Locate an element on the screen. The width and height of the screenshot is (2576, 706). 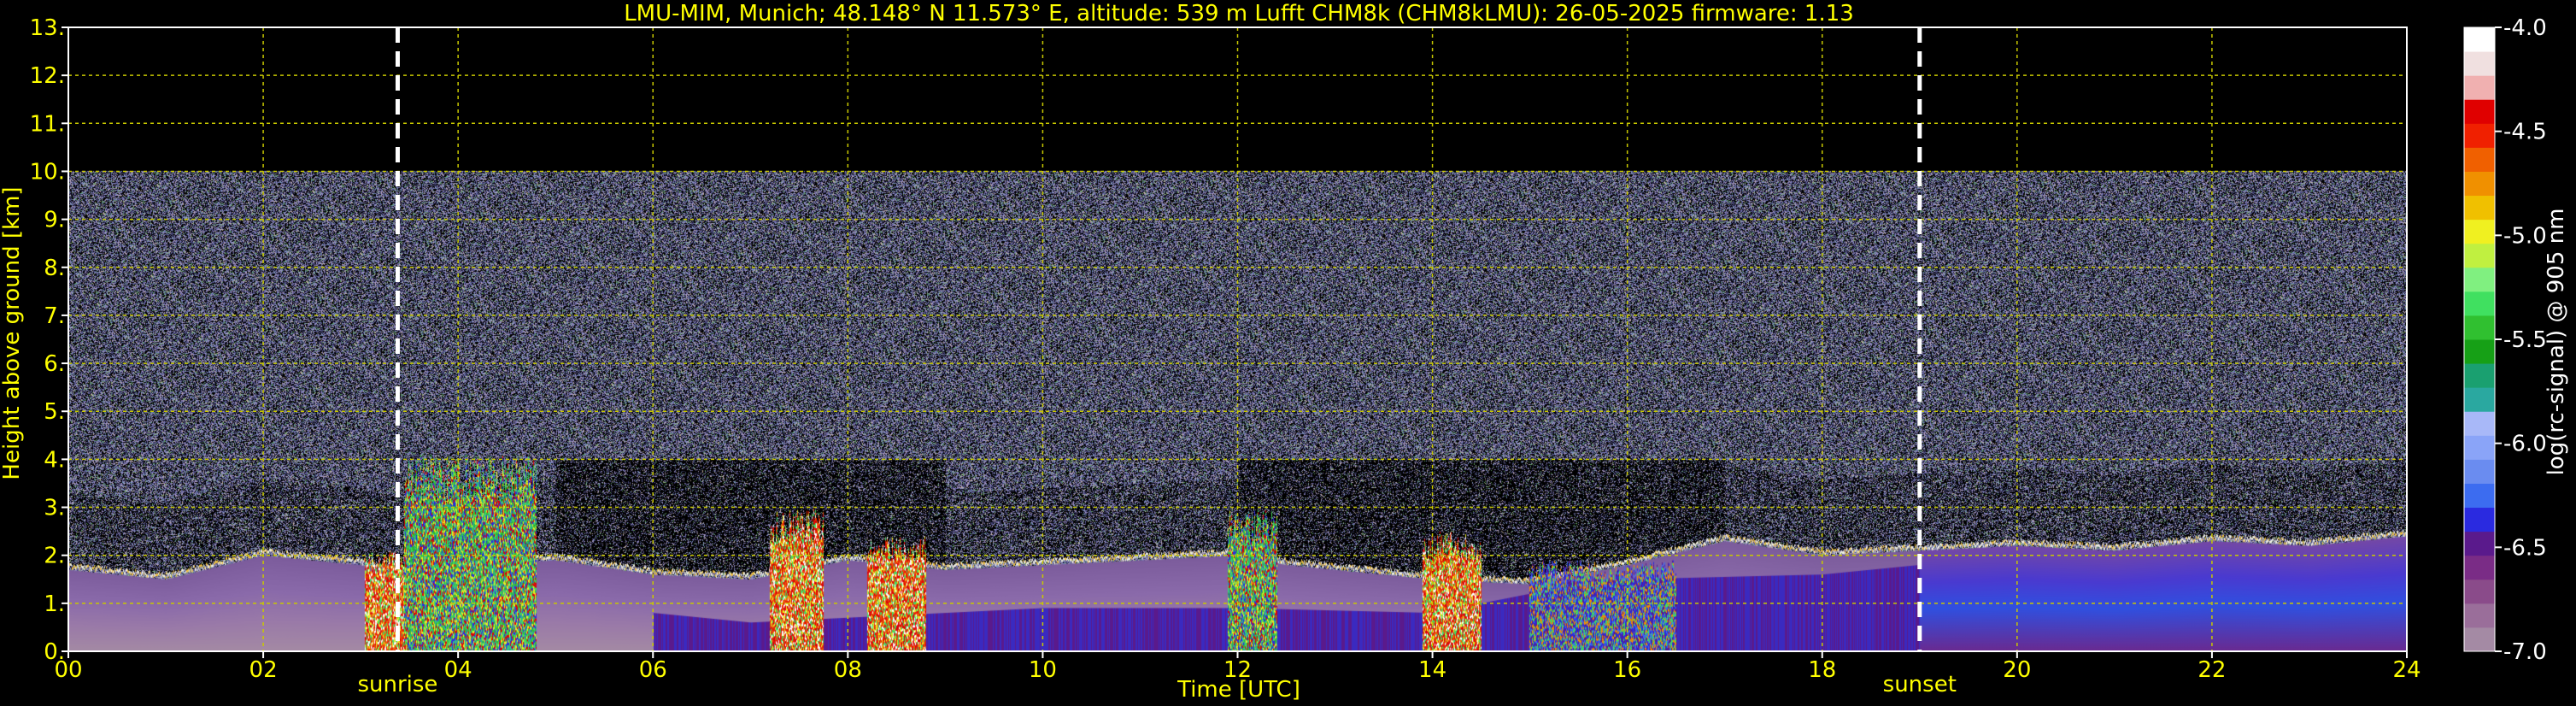
sunrise-label: sunrise is located at coordinates (397, 684).